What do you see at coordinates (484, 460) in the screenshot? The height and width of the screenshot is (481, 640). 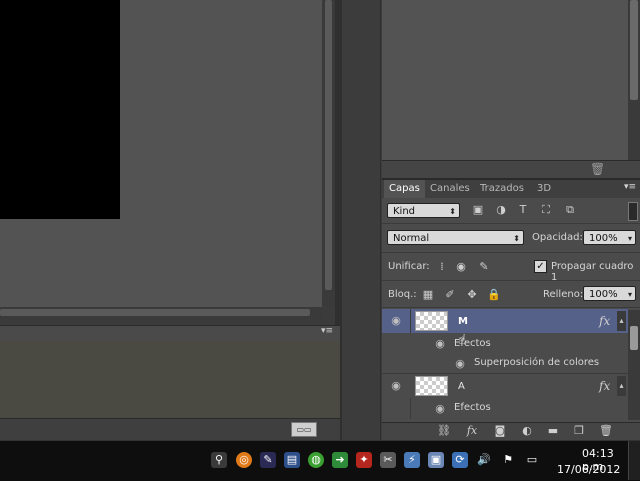 I see `volume-icon: 🔊` at bounding box center [484, 460].